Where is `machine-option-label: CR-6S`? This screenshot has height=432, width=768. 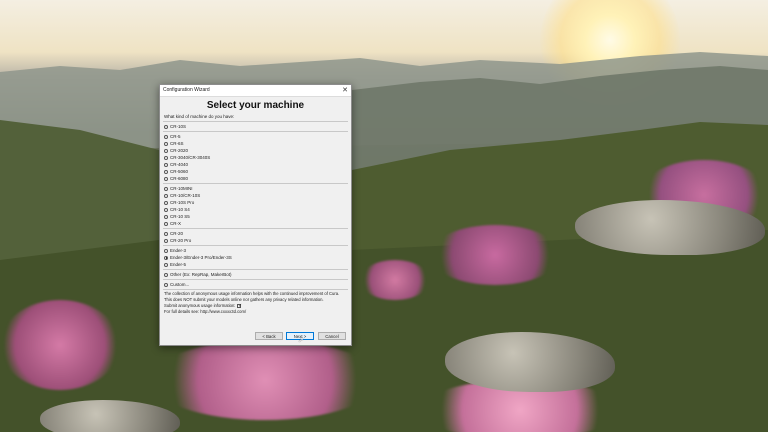
machine-option-label: CR-6S is located at coordinates (177, 143).